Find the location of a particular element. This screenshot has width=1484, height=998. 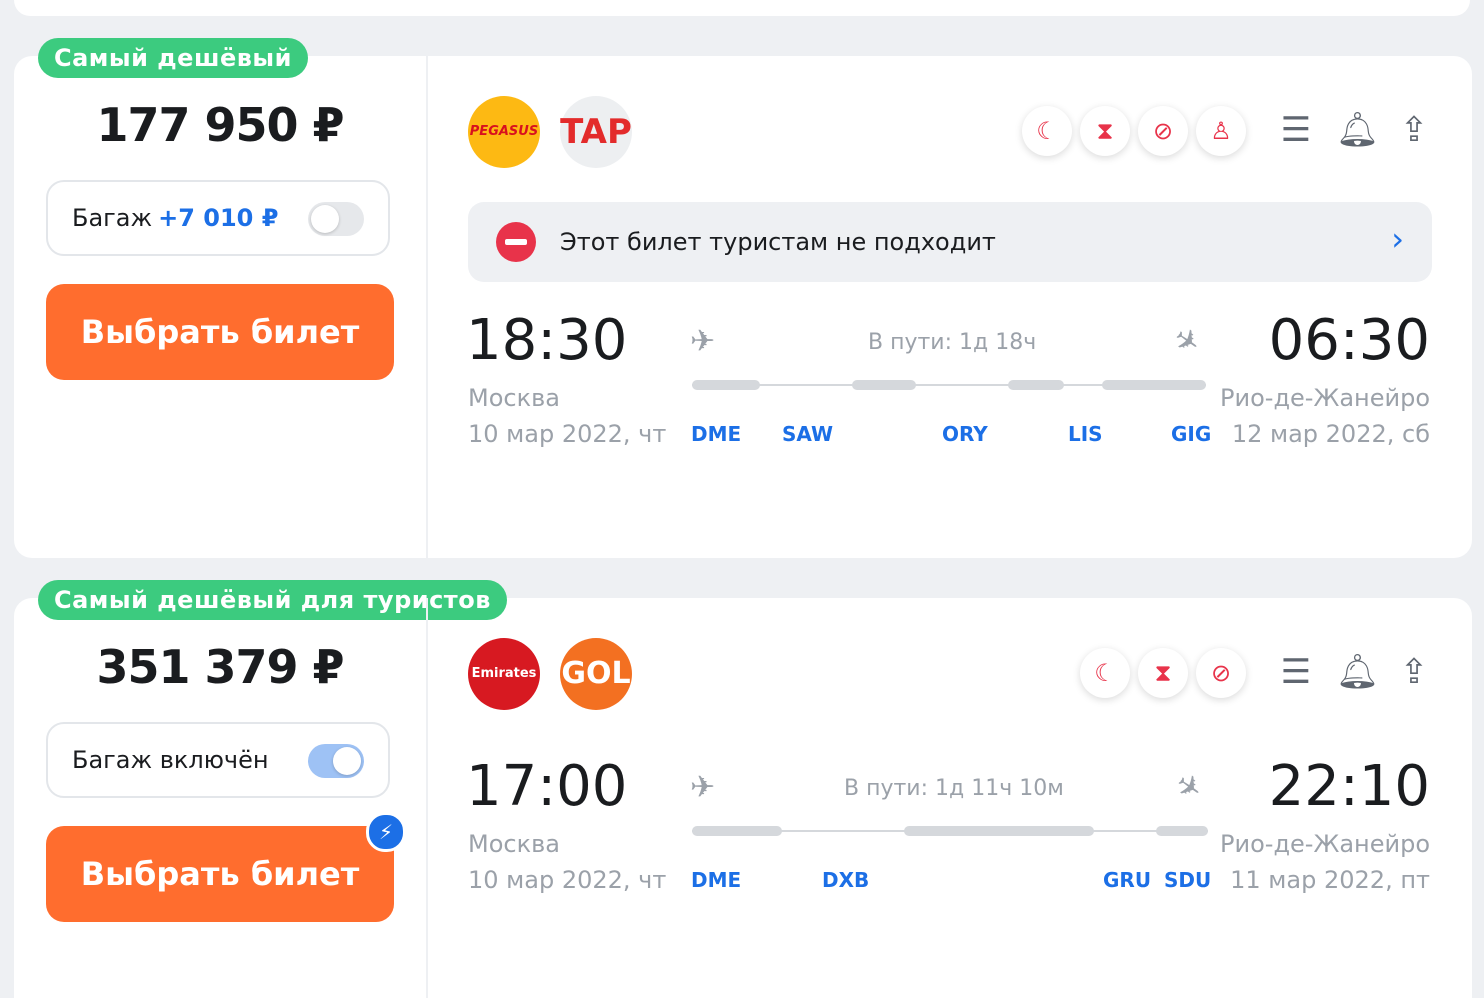

cheapest-badge: Самый дешёвый is located at coordinates (173, 58).